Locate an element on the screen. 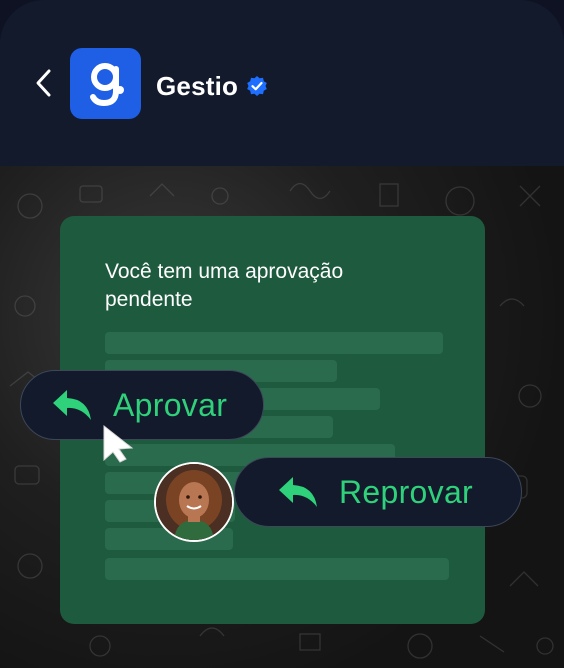 The width and height of the screenshot is (564, 668). user-avatar is located at coordinates (194, 502).